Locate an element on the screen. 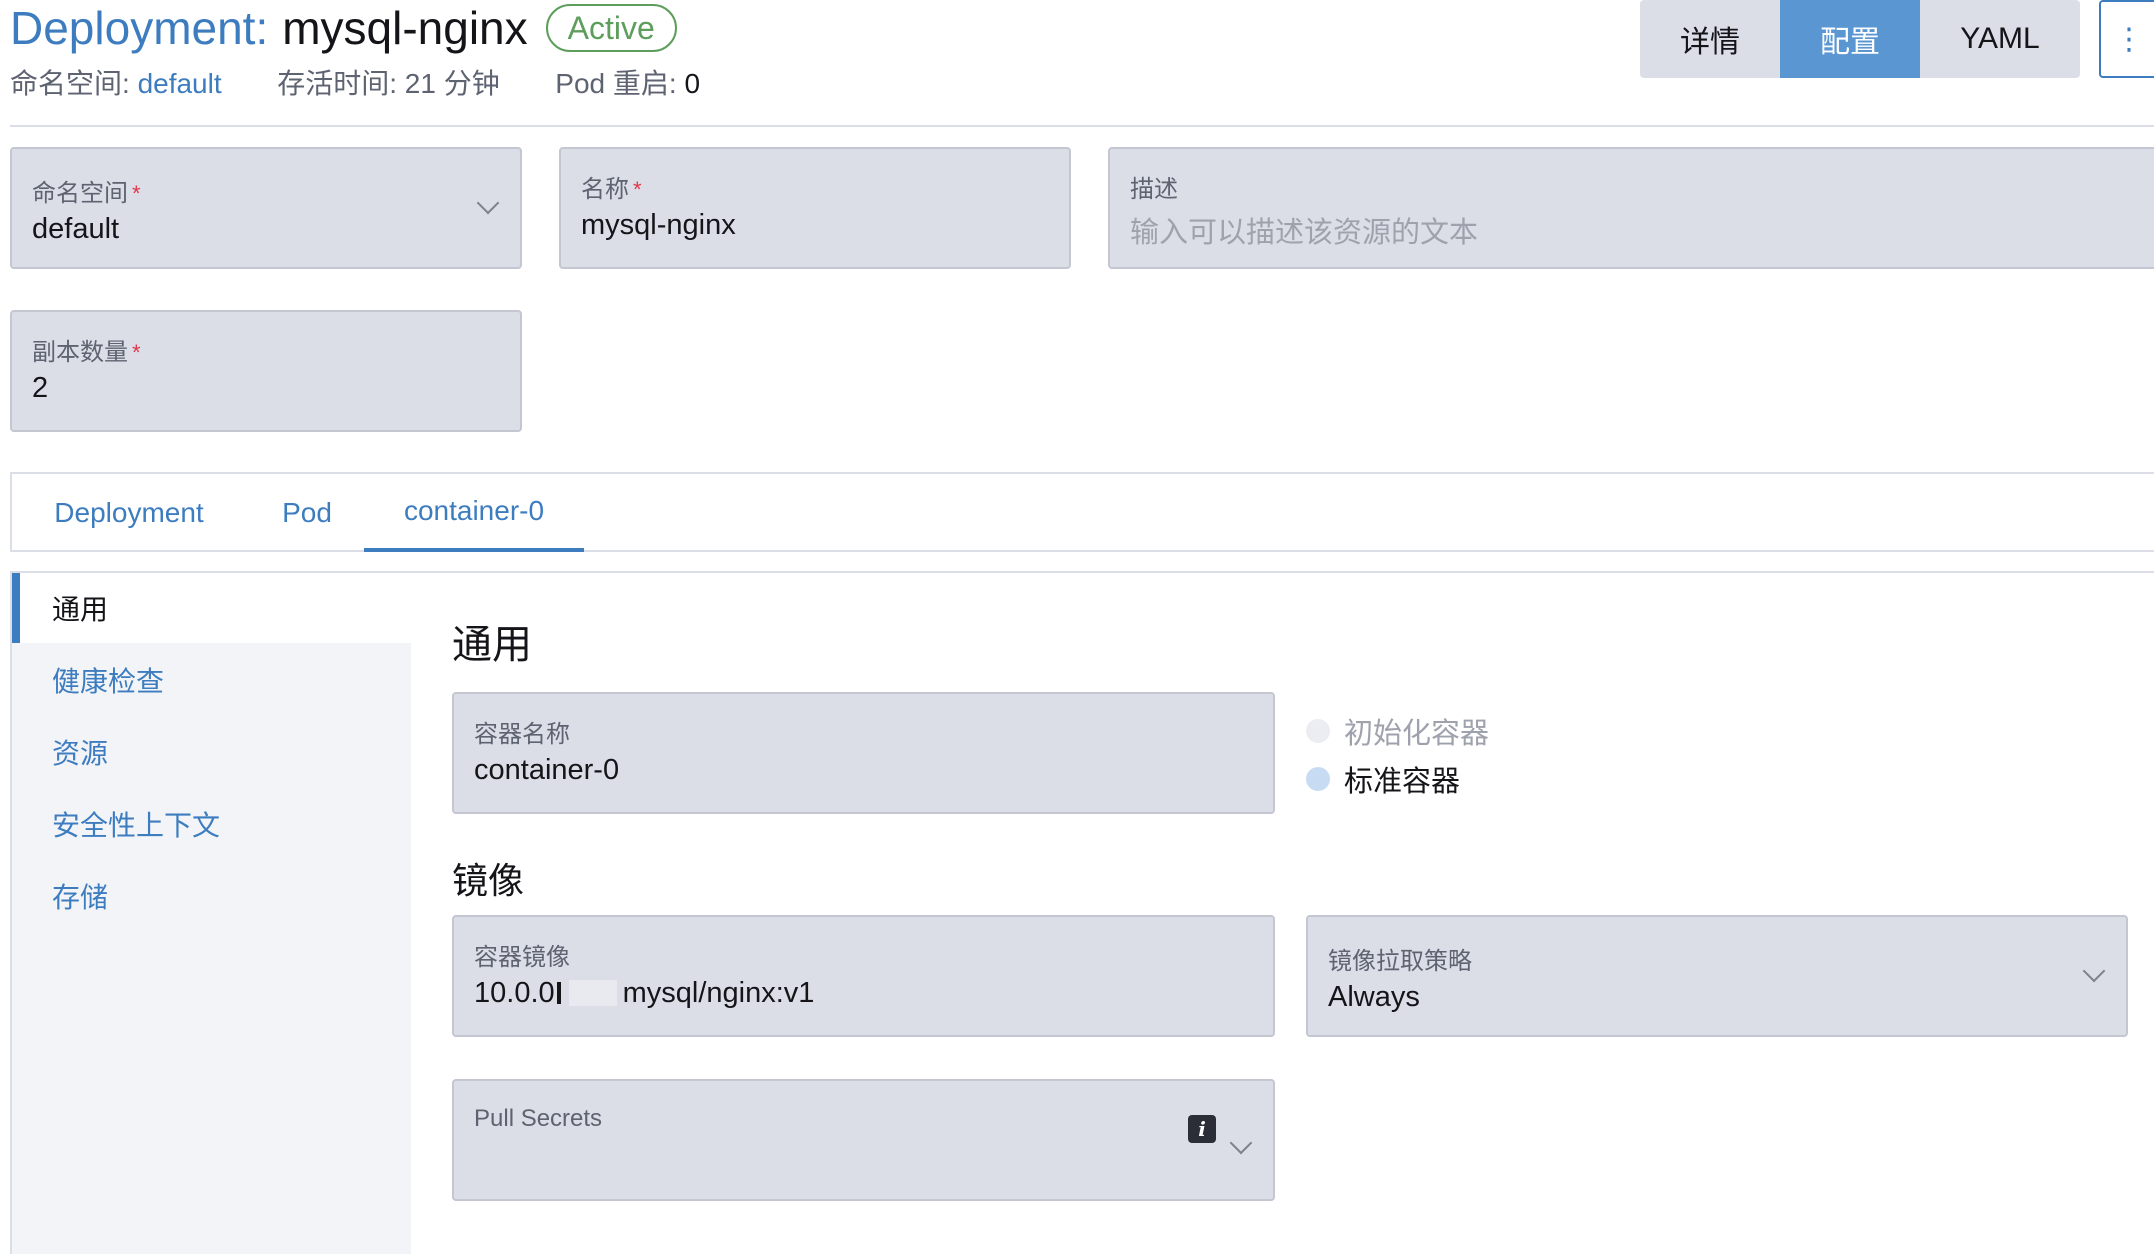  resource-name: mysql-nginx is located at coordinates (405, 28).